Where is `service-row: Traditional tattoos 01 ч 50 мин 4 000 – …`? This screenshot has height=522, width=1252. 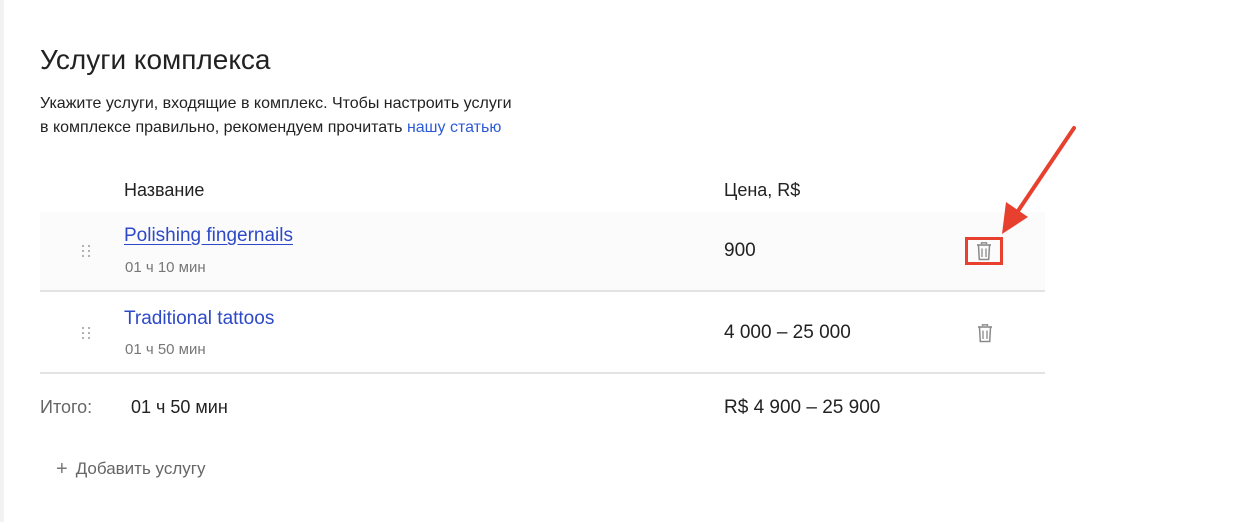
service-row: Traditional tattoos 01 ч 50 мин 4 000 – … is located at coordinates (542, 334).